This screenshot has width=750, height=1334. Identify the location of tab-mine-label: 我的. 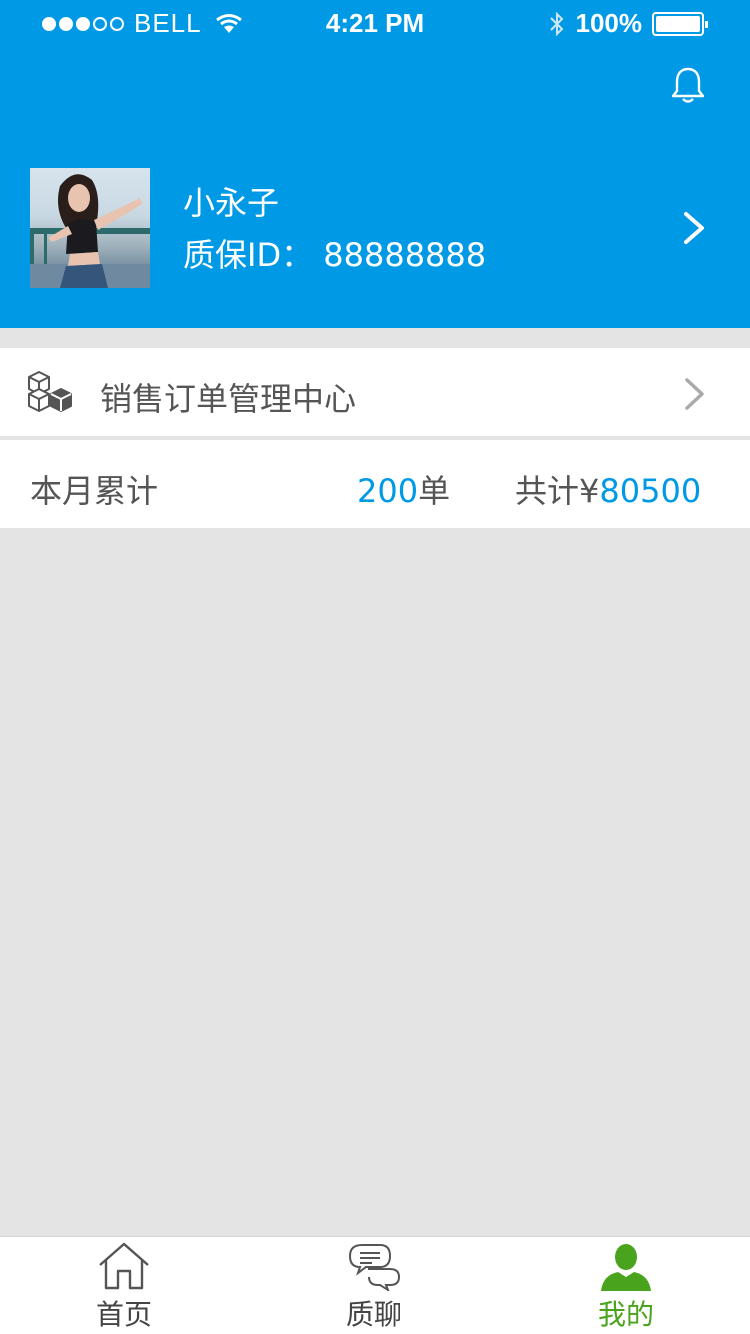
(625, 1314).